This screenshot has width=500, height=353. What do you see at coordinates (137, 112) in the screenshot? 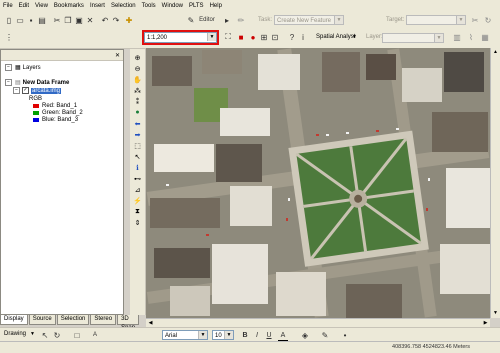
I see `full-extent-icon: ●` at bounding box center [137, 112].